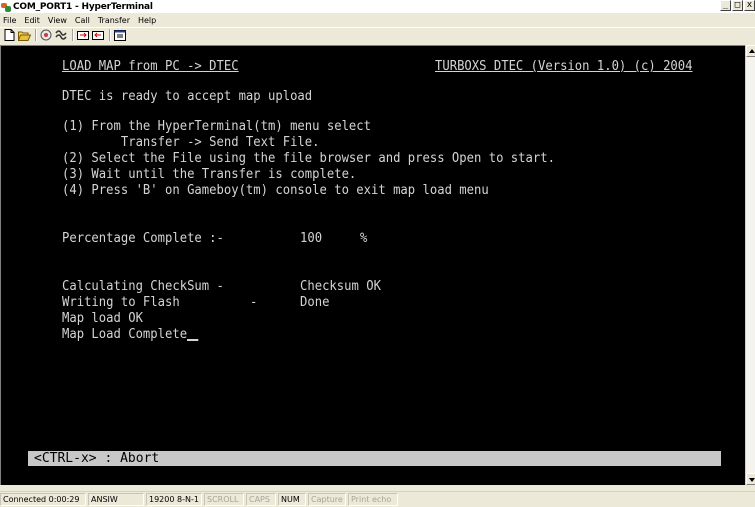  What do you see at coordinates (57, 20) in the screenshot?
I see `menu-view: View` at bounding box center [57, 20].